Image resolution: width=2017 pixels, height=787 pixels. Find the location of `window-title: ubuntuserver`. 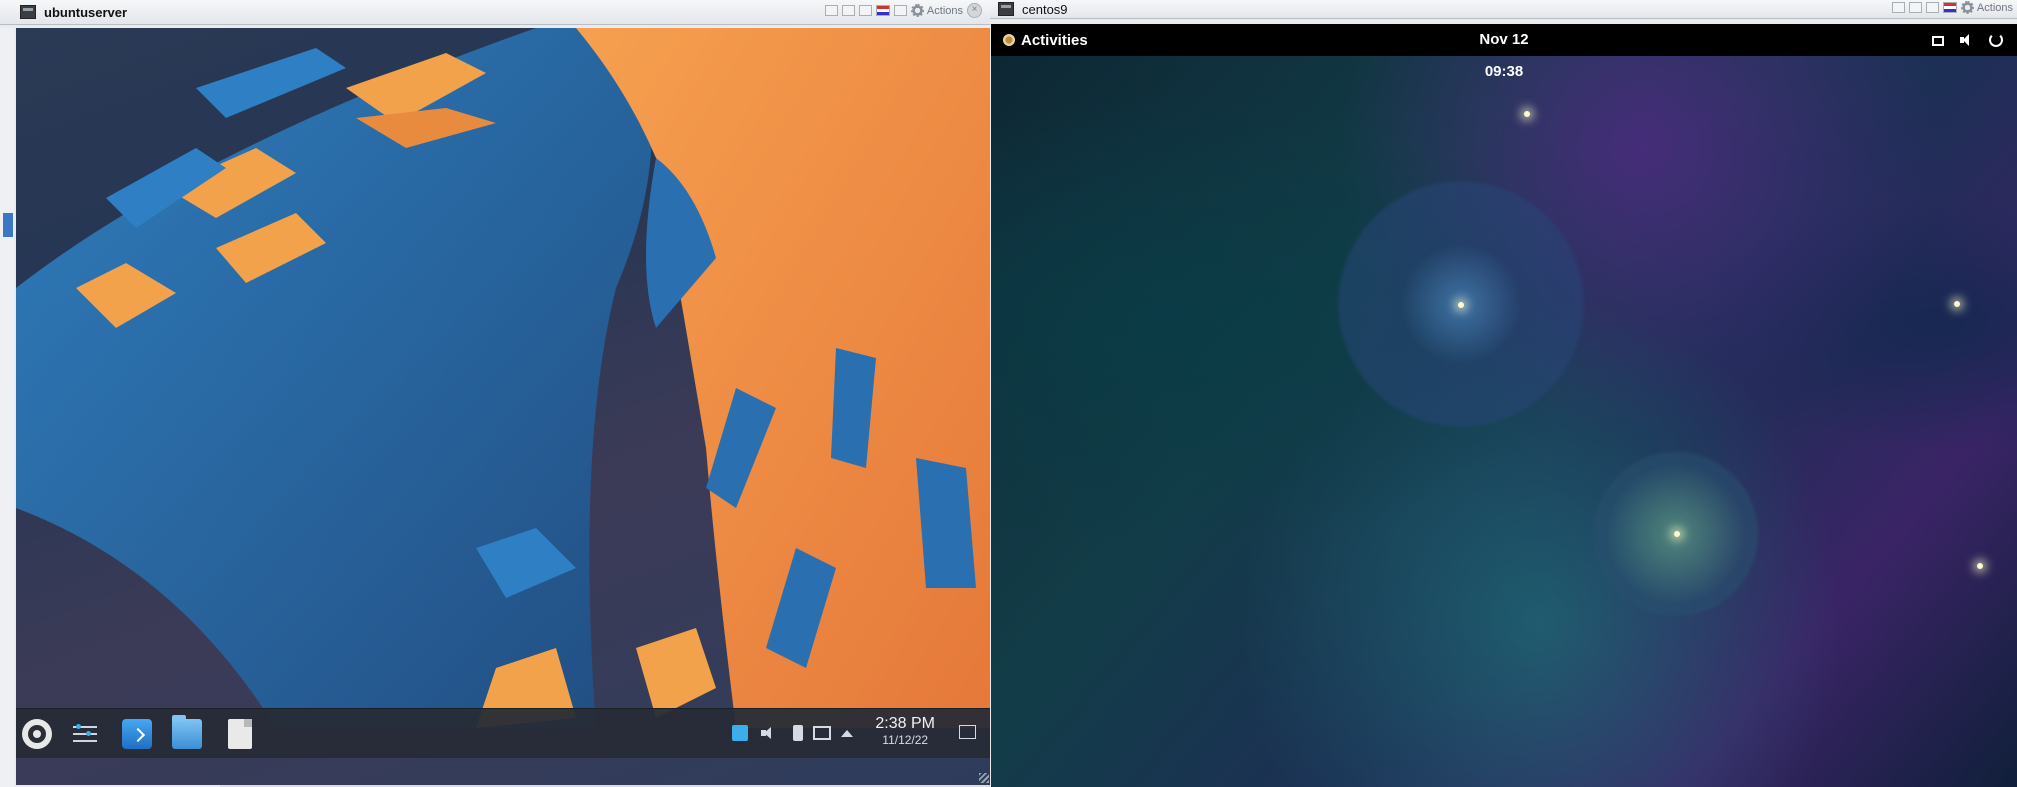

window-title: ubuntuserver is located at coordinates (86, 12).